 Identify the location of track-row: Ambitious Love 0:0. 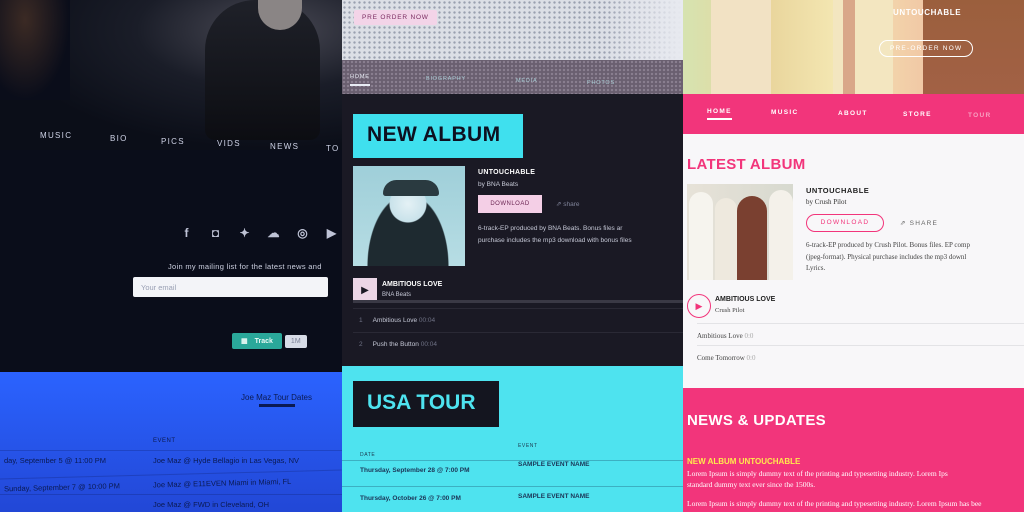
(860, 334).